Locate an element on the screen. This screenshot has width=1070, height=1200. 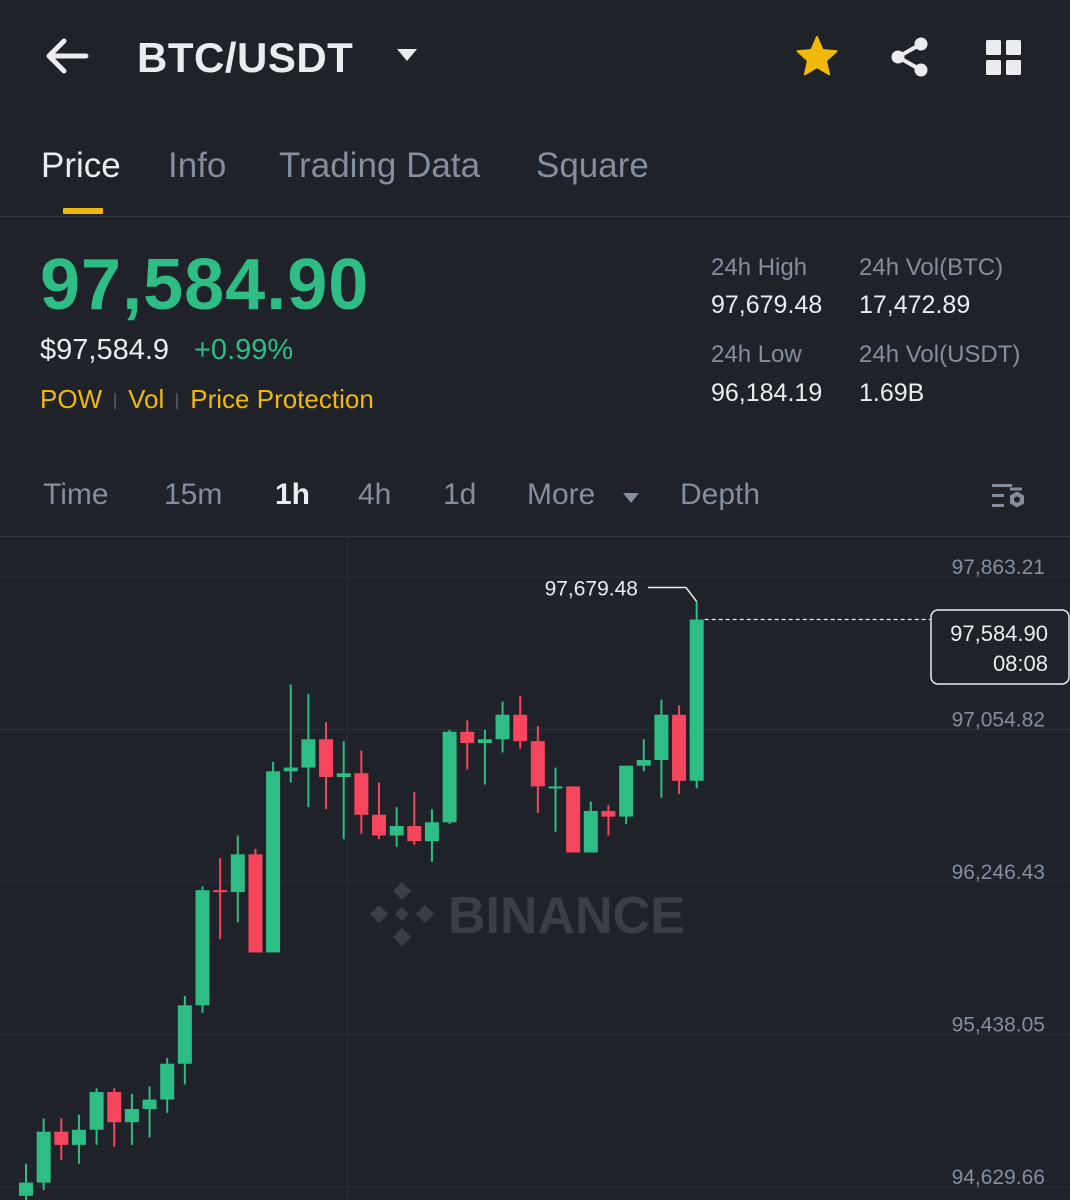
low-label: 24h Low is located at coordinates (756, 354).